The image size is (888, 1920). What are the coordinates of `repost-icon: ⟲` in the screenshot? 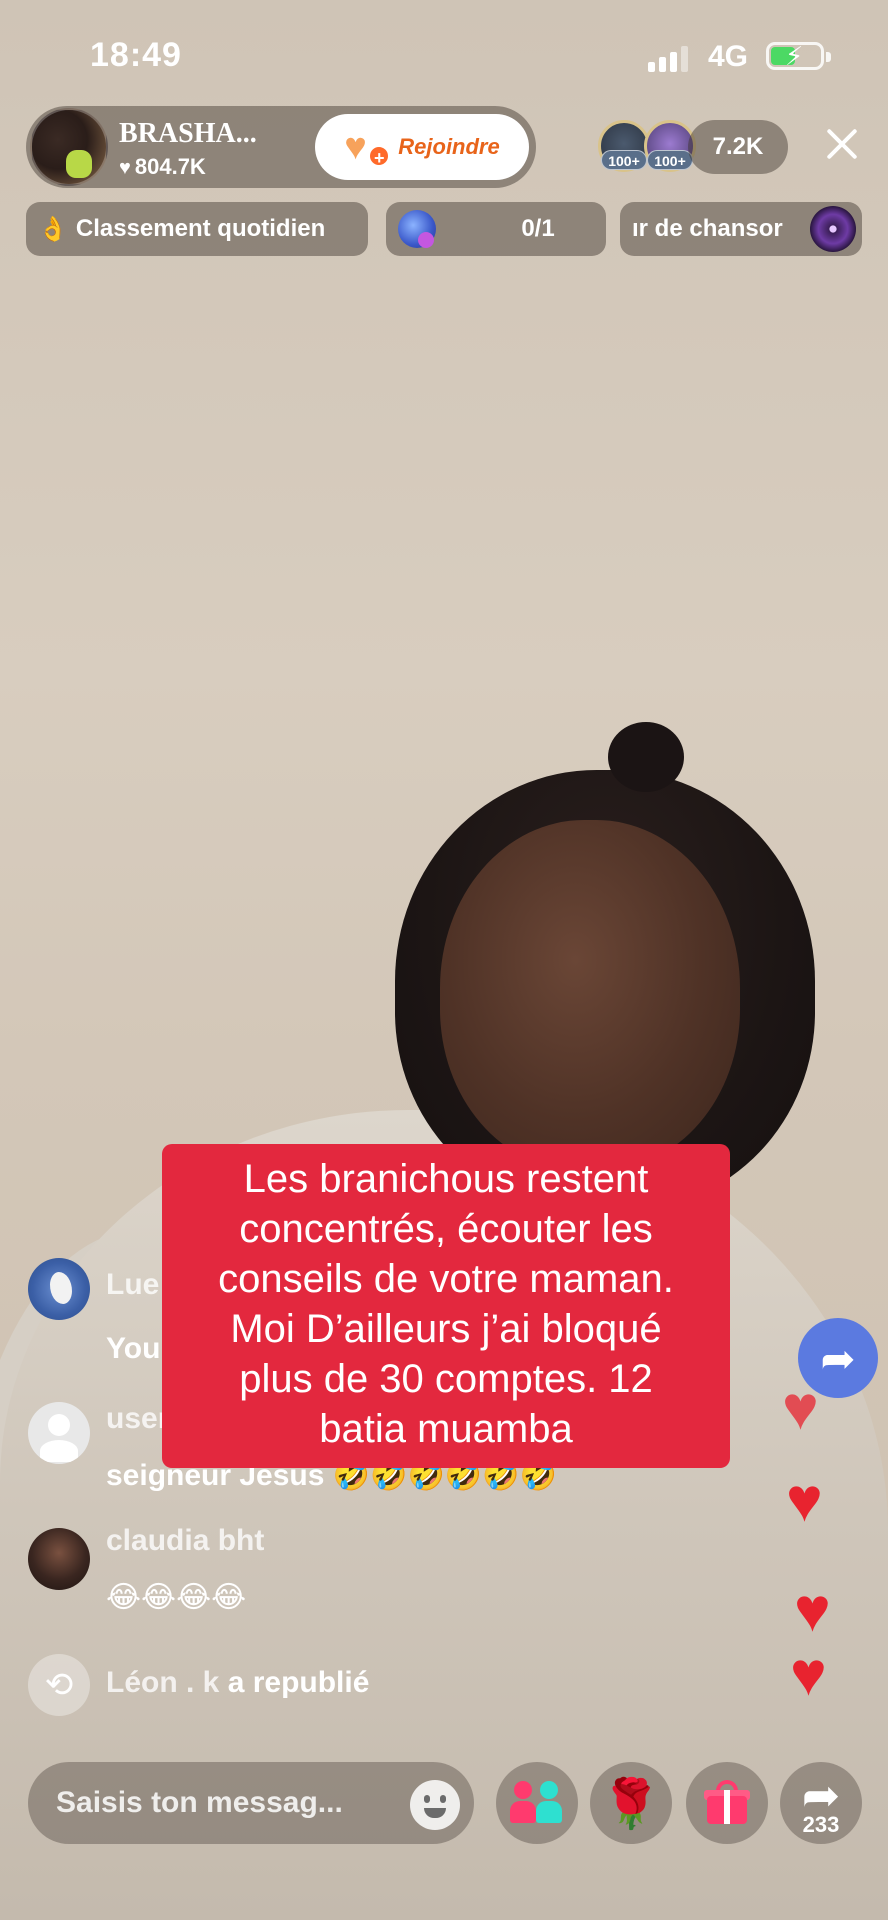 It's located at (59, 1685).